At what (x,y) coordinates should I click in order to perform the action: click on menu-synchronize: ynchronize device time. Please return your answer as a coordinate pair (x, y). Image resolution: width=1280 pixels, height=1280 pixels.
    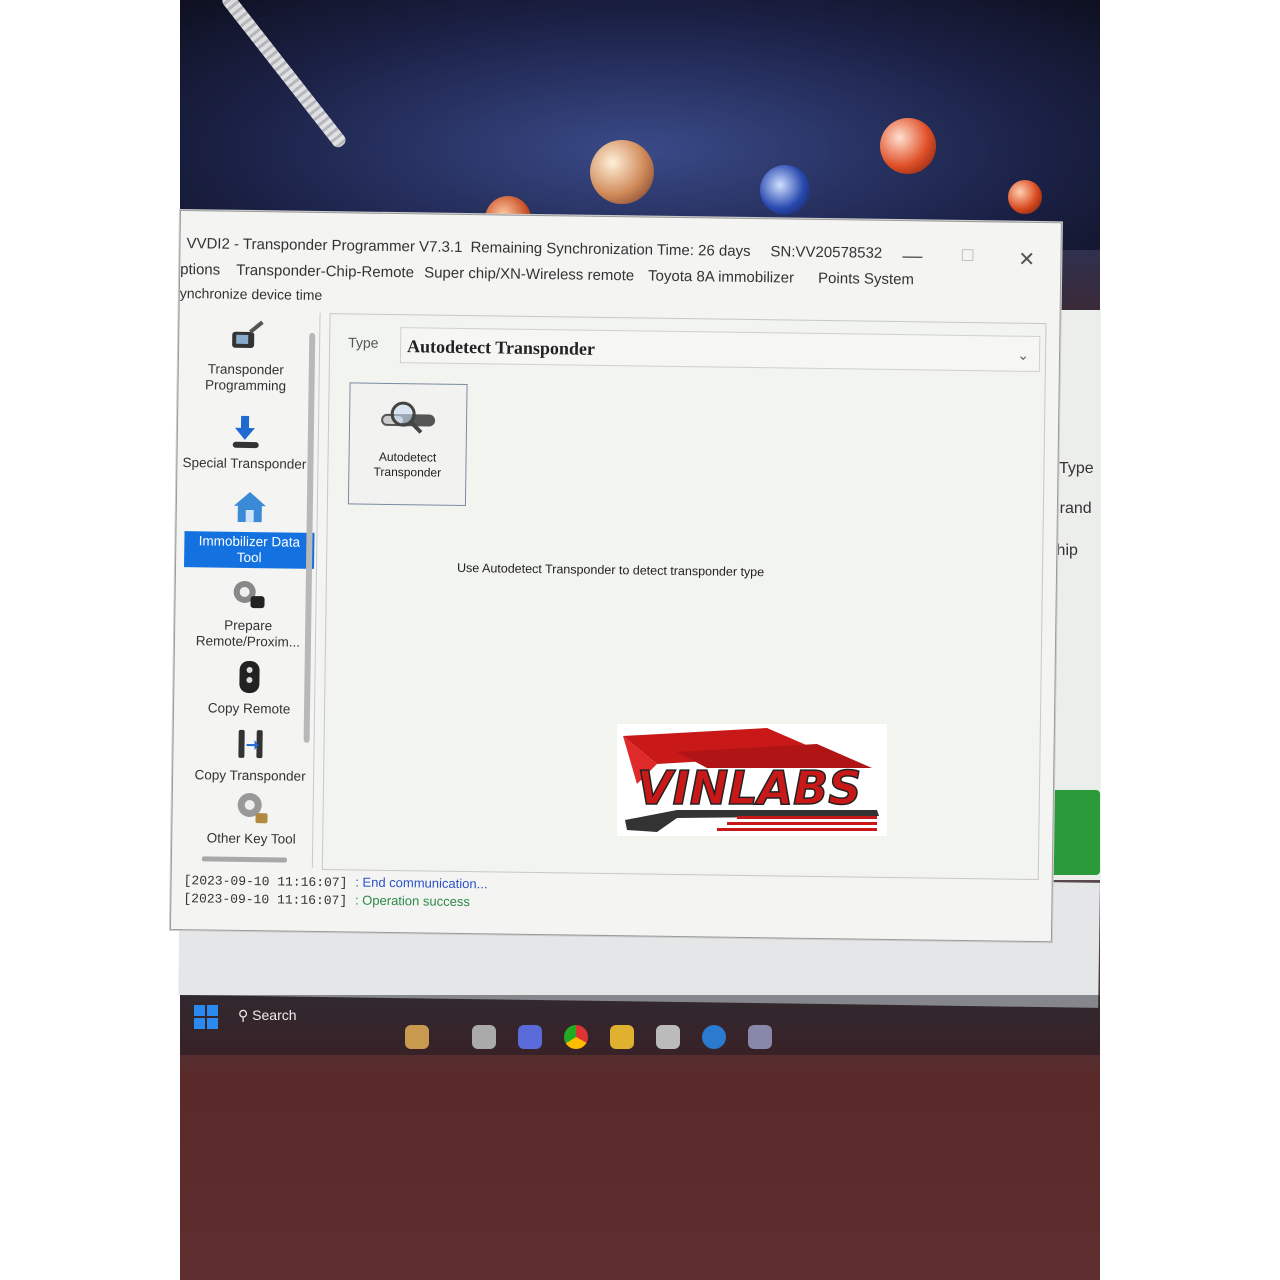
    Looking at the image, I should click on (251, 294).